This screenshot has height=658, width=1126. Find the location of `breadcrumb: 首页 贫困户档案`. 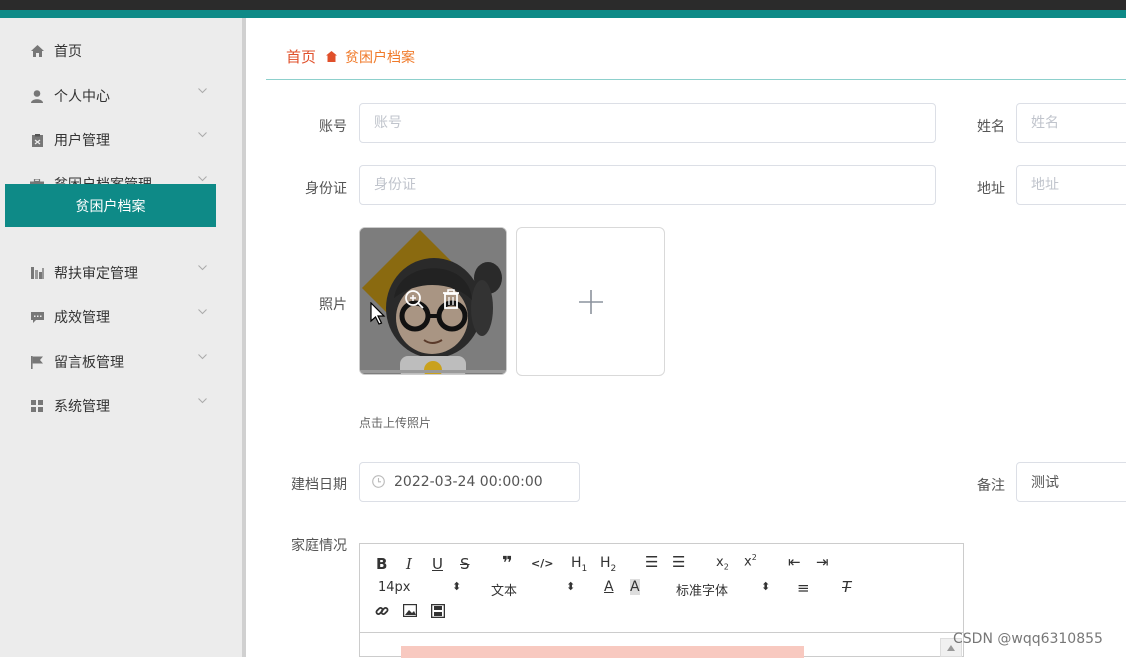

breadcrumb: 首页 贫困户档案 is located at coordinates (350, 56).